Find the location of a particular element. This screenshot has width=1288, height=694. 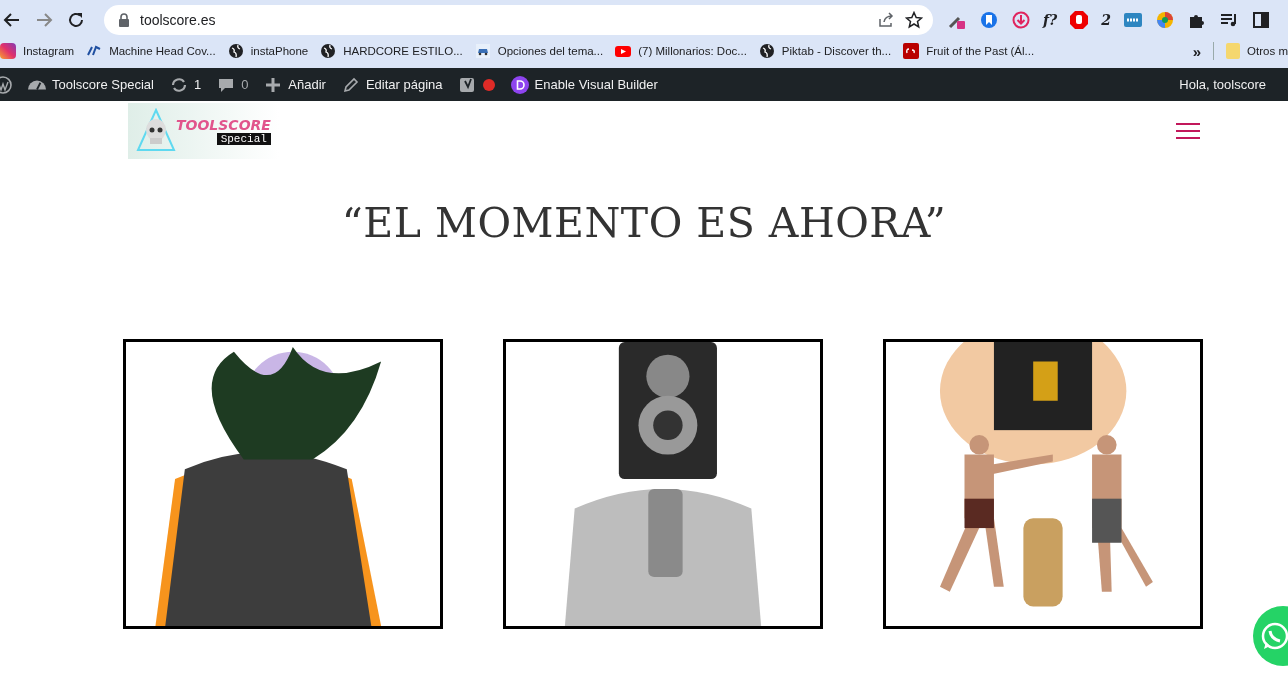

updates-link: 1 is located at coordinates (185, 84).